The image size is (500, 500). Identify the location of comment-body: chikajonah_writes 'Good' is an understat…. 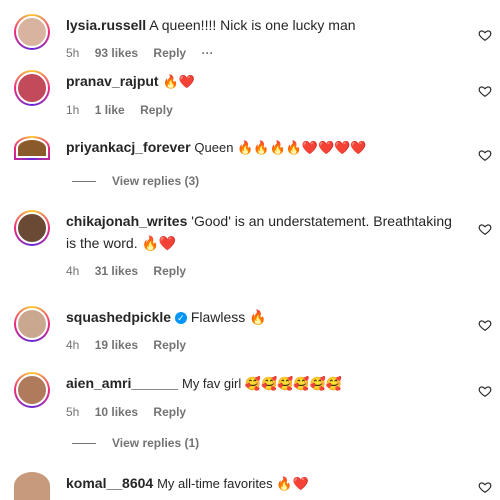
(259, 246).